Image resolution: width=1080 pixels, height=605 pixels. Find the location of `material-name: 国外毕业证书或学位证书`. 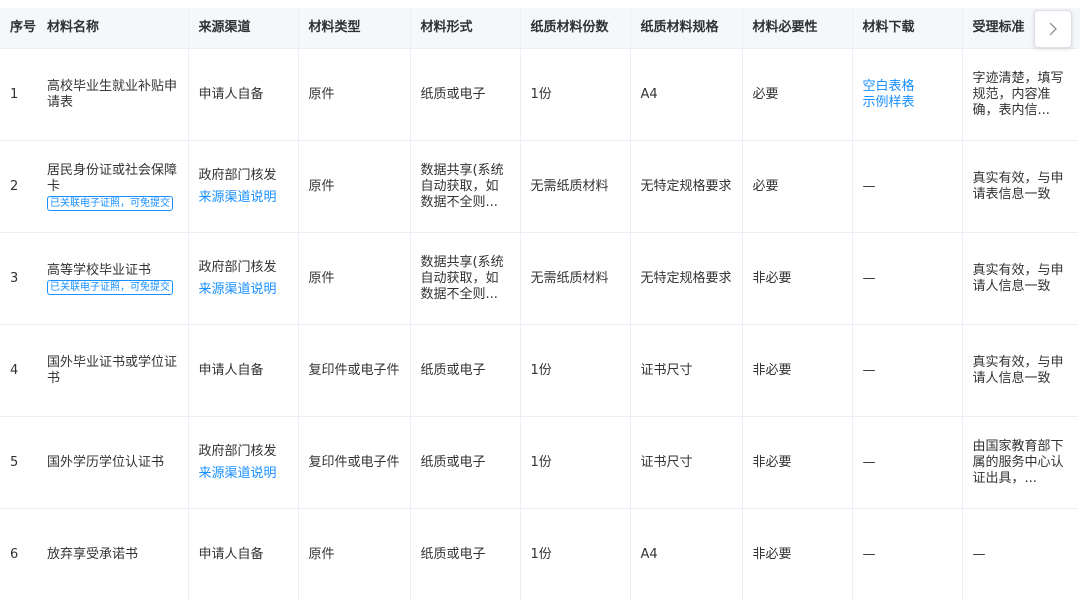

material-name: 国外毕业证书或学位证书 is located at coordinates (112, 370).